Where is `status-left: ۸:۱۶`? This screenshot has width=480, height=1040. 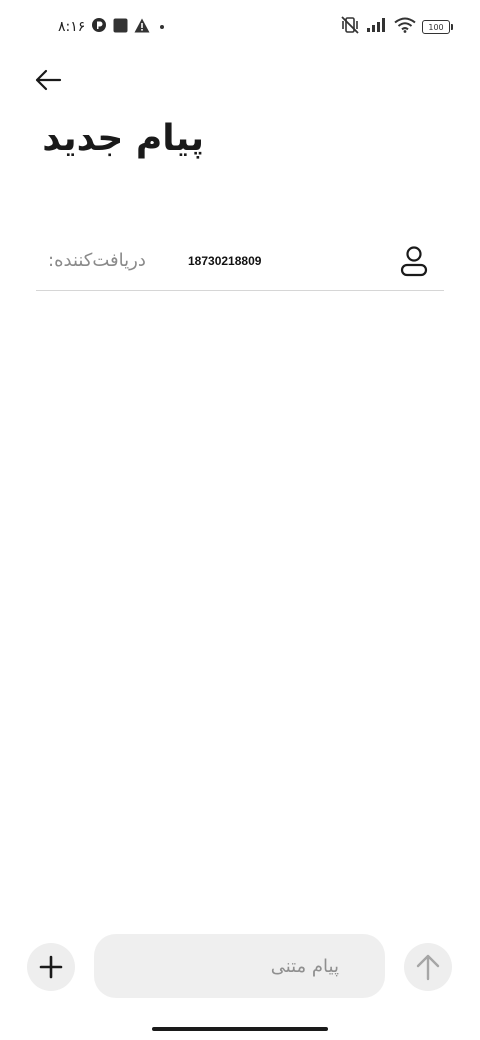 status-left: ۸:۱۶ is located at coordinates (113, 27).